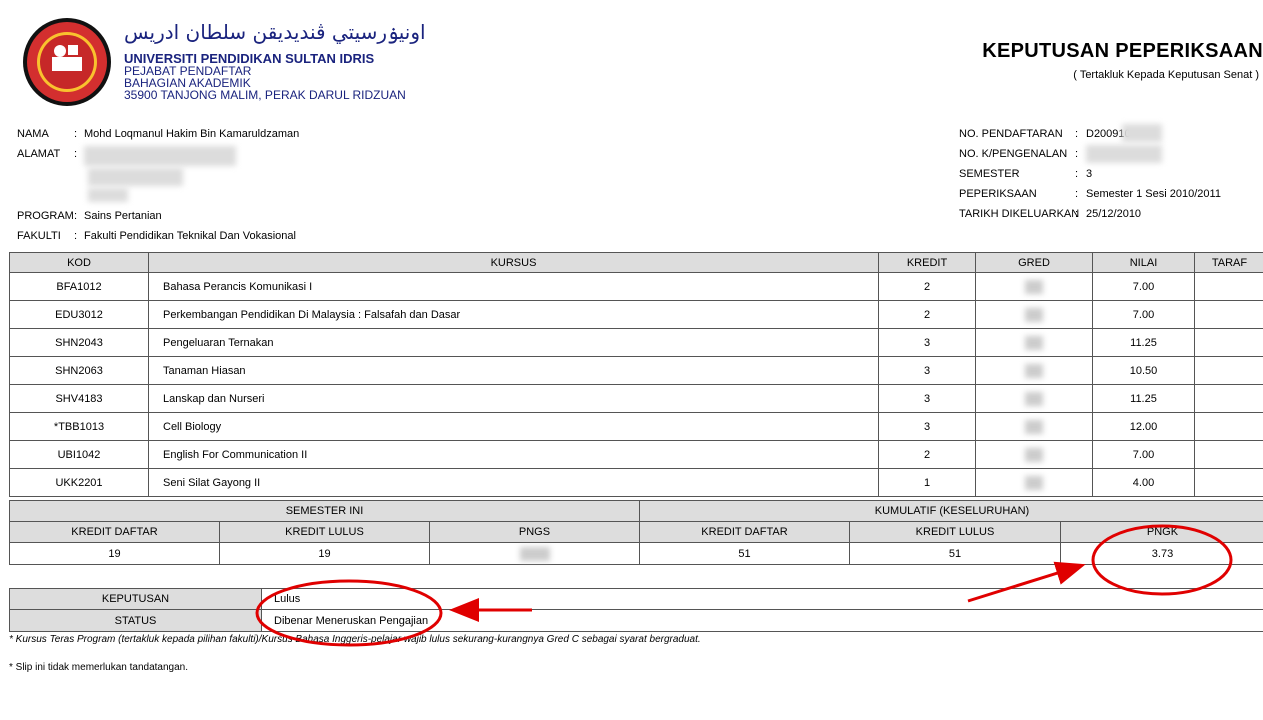 This screenshot has width=1263, height=720. What do you see at coordinates (79, 262) in the screenshot?
I see `col-kod: KOD` at bounding box center [79, 262].